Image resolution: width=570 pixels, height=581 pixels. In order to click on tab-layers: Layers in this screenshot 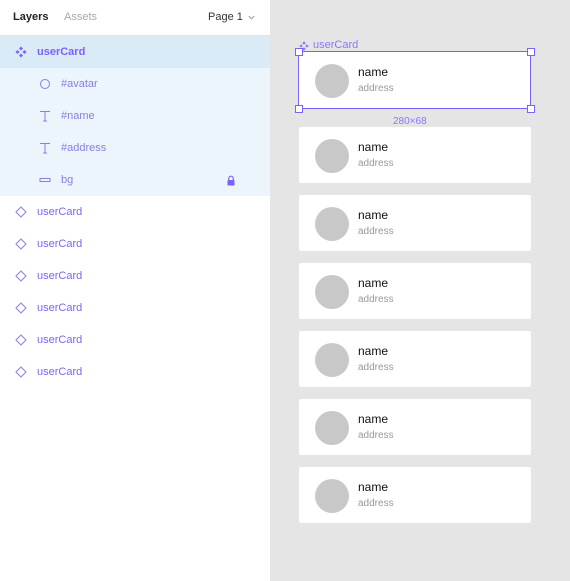, I will do `click(30, 17)`.